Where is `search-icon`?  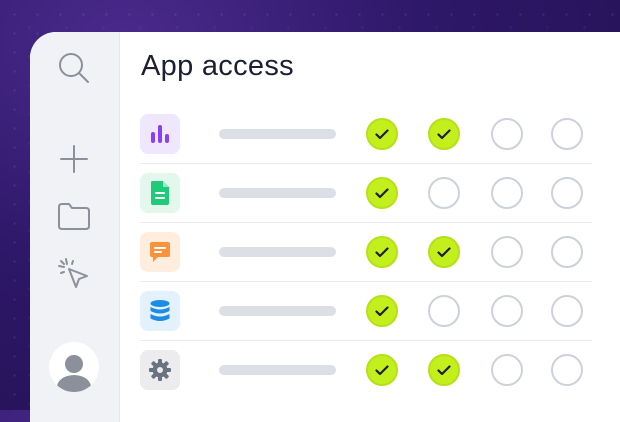
search-icon is located at coordinates (74, 68).